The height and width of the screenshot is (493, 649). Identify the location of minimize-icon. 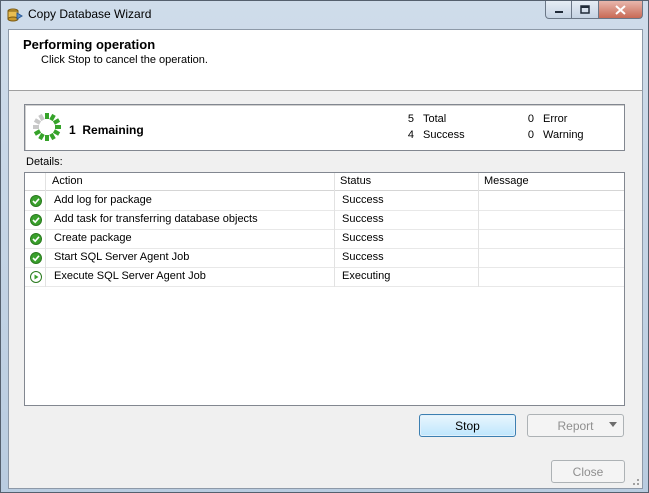
(558, 11).